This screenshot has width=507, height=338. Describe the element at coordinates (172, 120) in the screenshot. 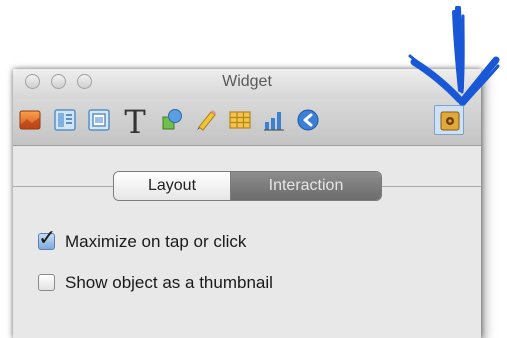

I see `shapes-icon` at that location.